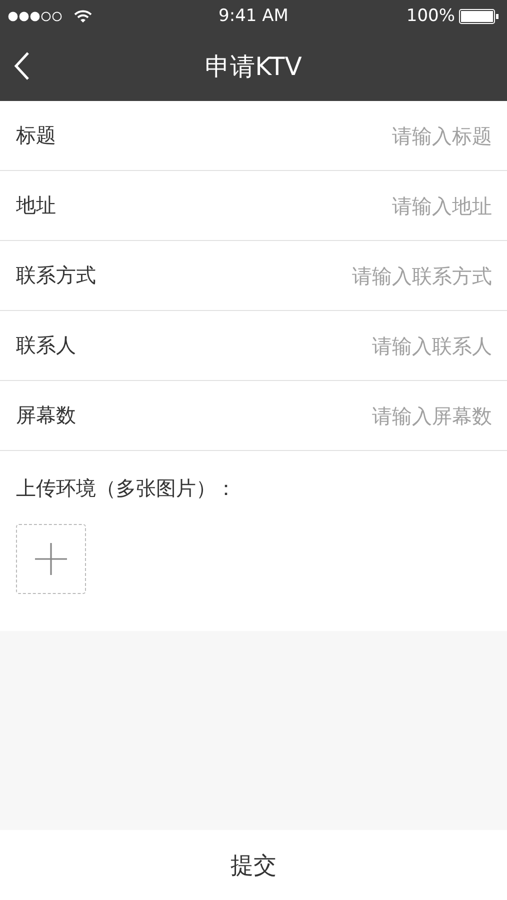 The width and height of the screenshot is (507, 900). I want to click on status-time: 9:41 AM, so click(253, 16).